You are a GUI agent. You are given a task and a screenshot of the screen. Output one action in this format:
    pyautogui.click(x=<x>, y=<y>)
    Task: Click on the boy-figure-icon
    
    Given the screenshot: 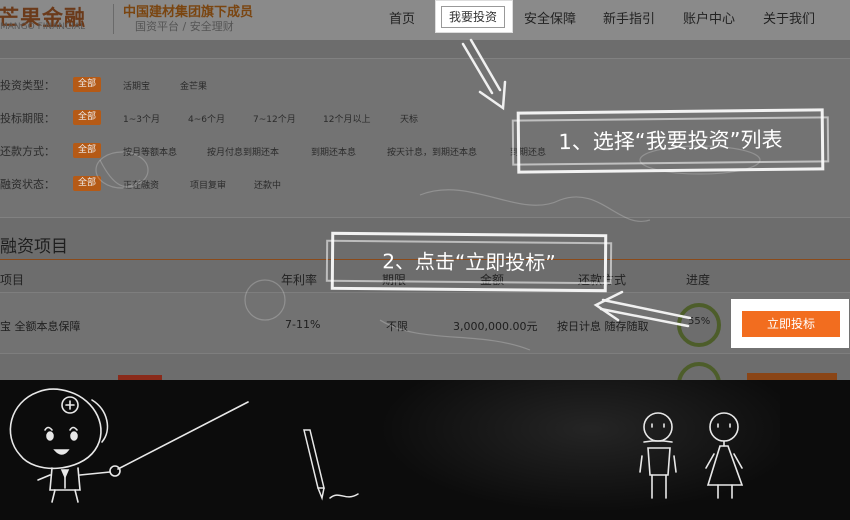 What is the action you would take?
    pyautogui.click(x=658, y=455)
    